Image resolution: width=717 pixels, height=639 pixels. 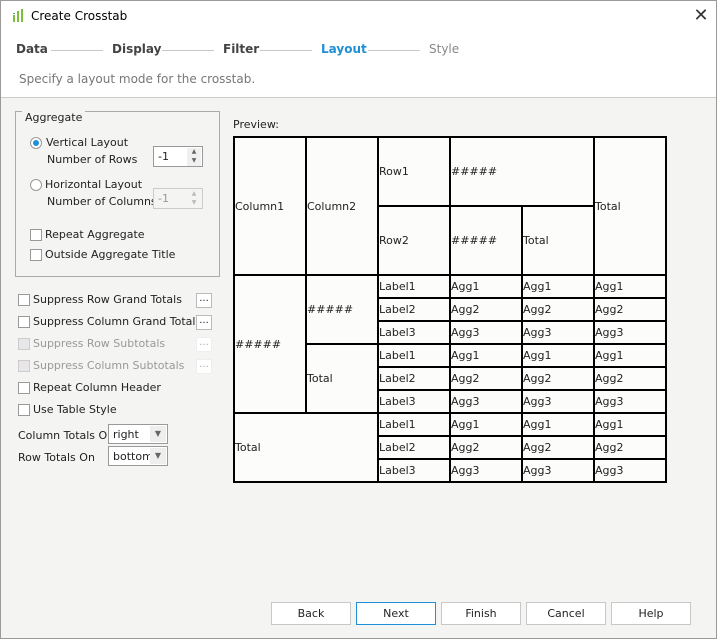 What do you see at coordinates (117, 321) in the screenshot?
I see `option-label: Suppress Column Grand Totals` at bounding box center [117, 321].